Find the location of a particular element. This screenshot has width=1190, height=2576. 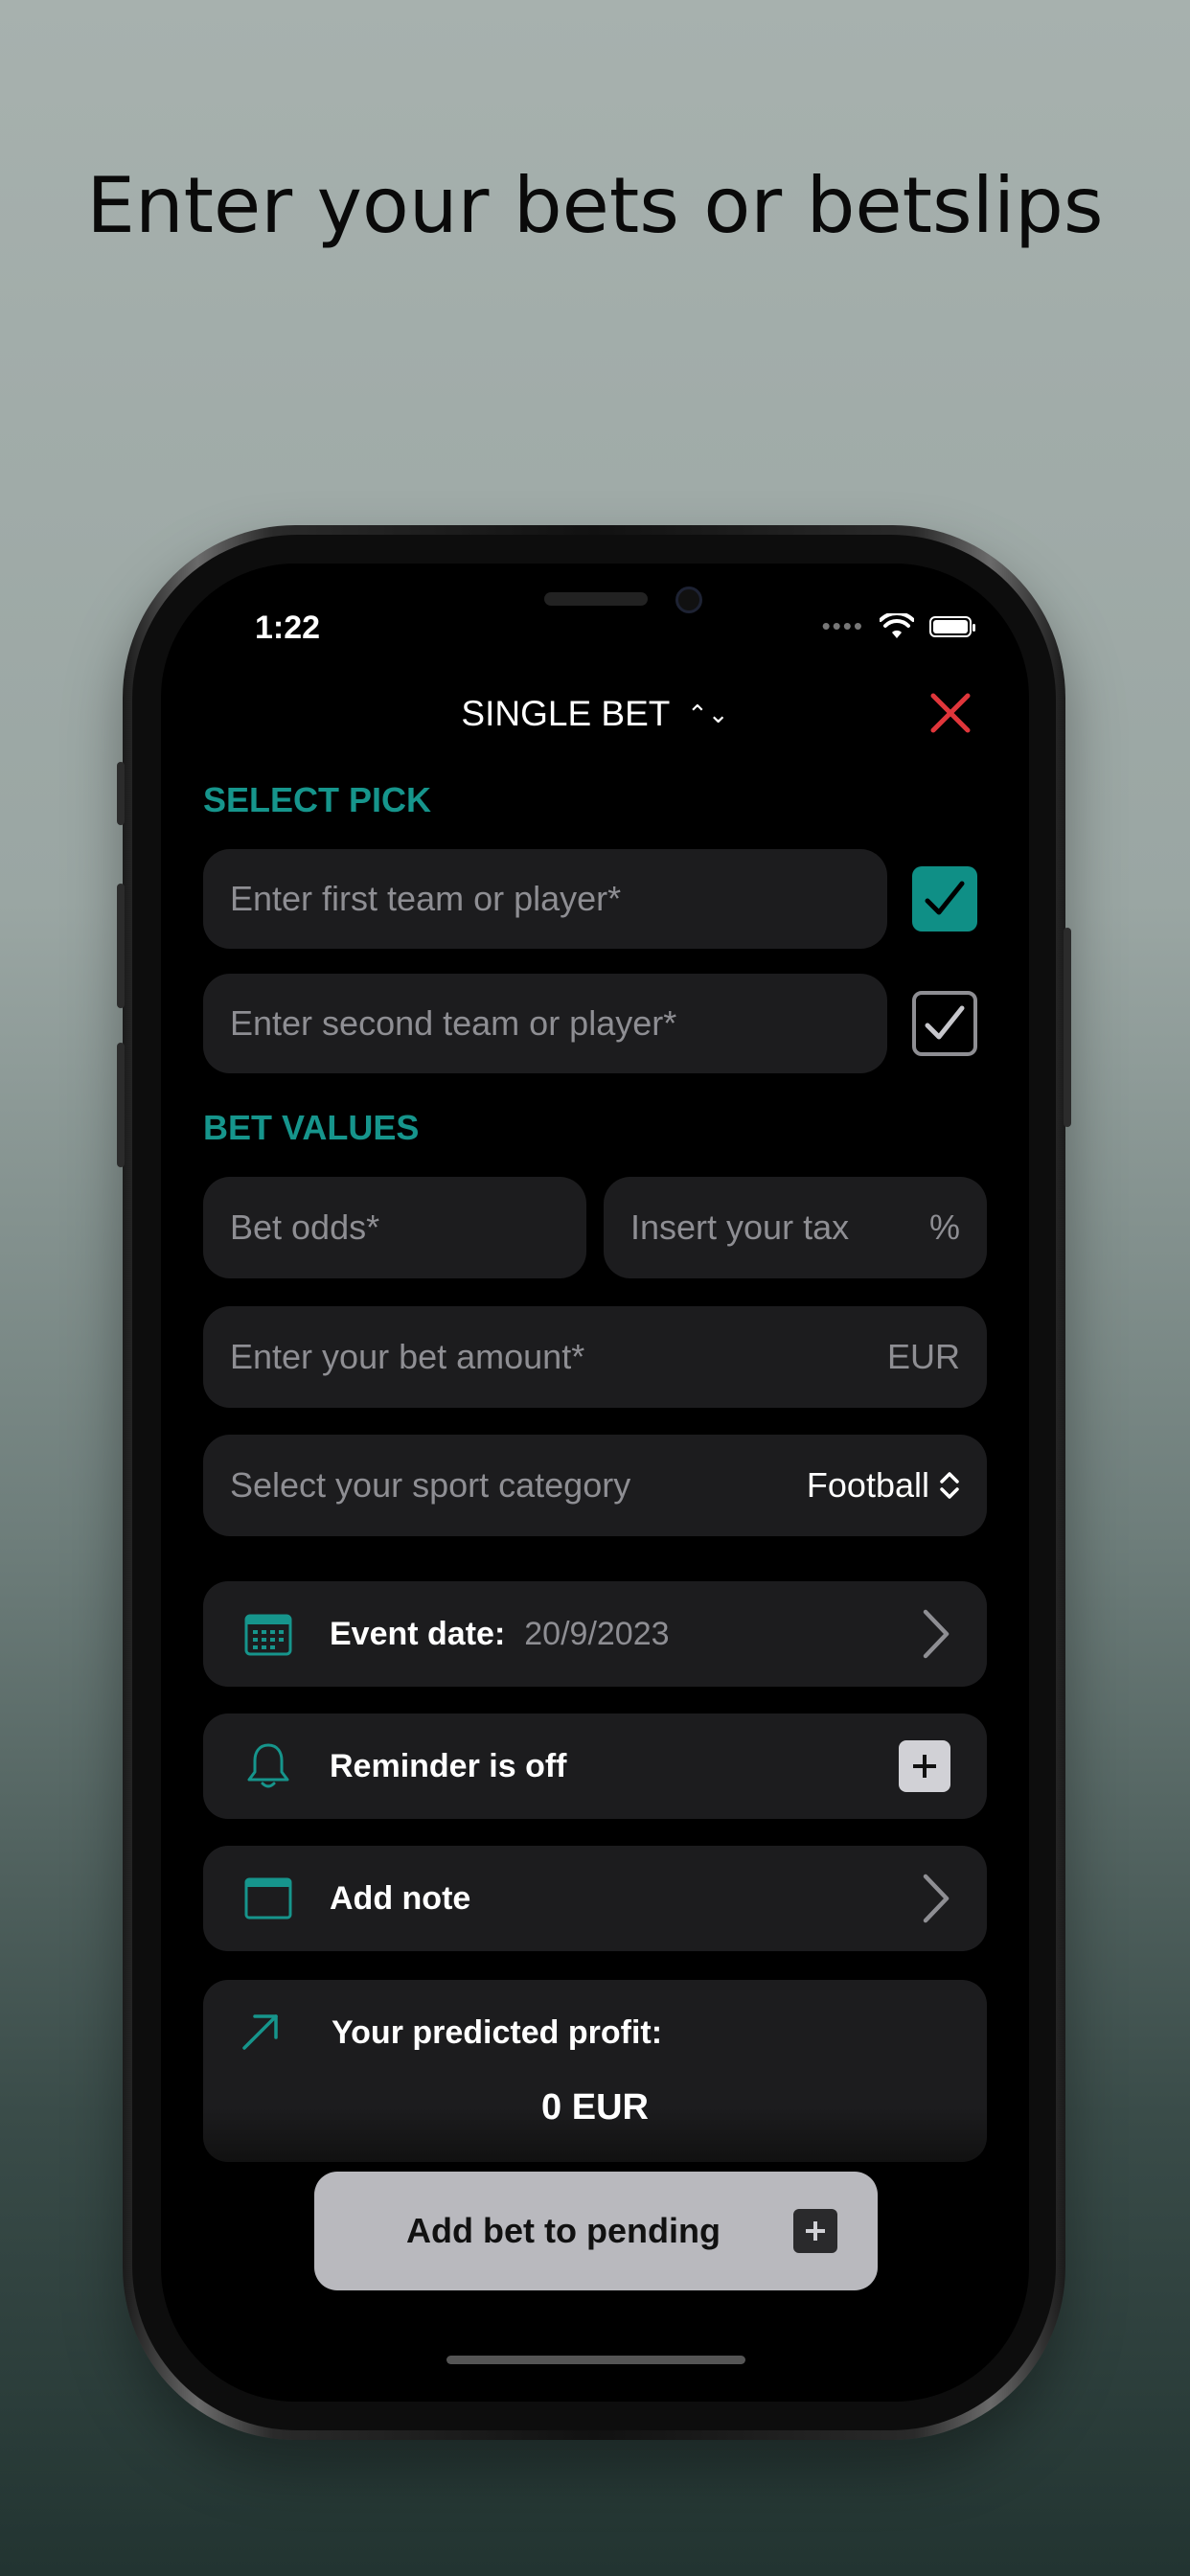

sport-category-value: Football is located at coordinates (868, 1485).